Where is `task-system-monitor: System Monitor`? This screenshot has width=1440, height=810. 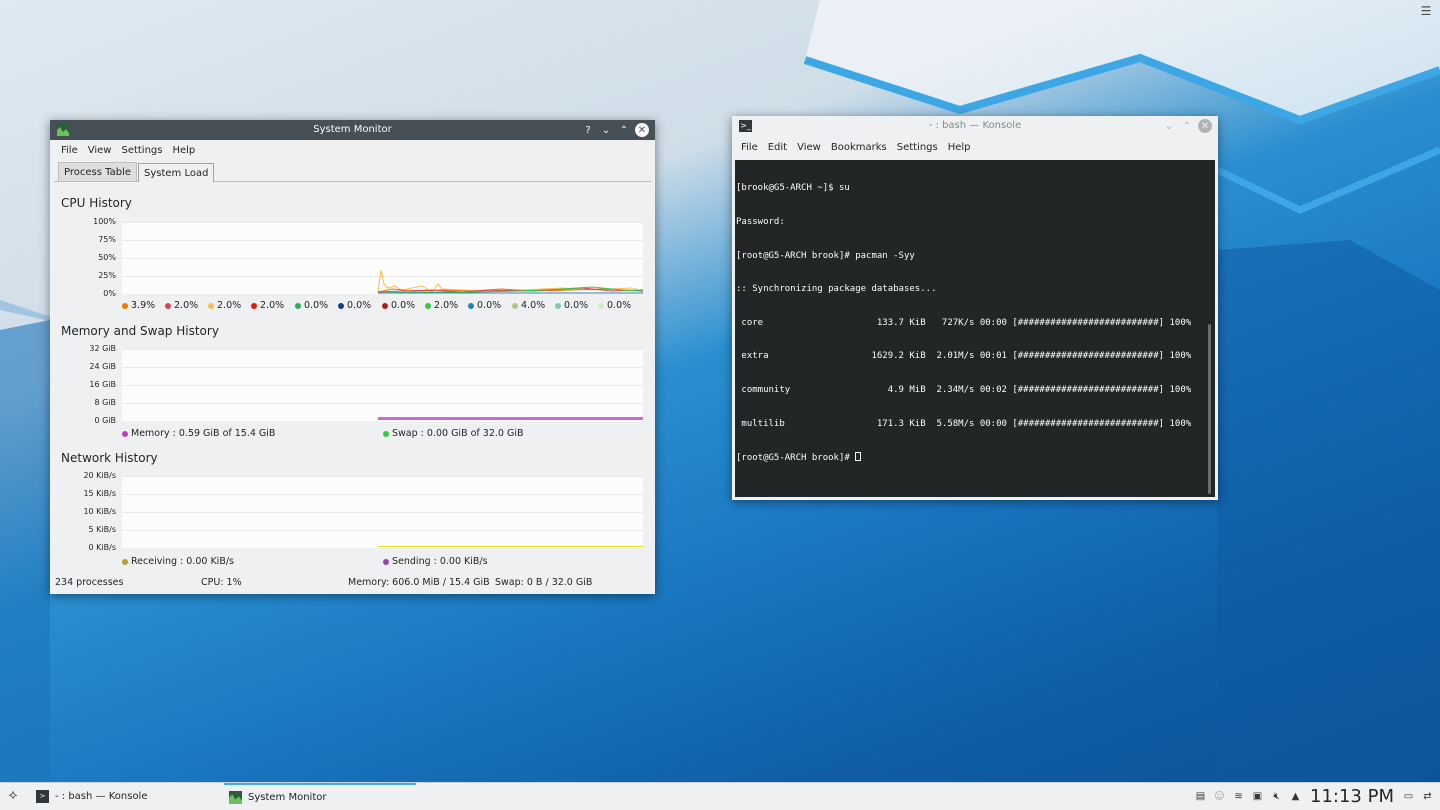
task-system-monitor: System Monitor is located at coordinates (320, 796).